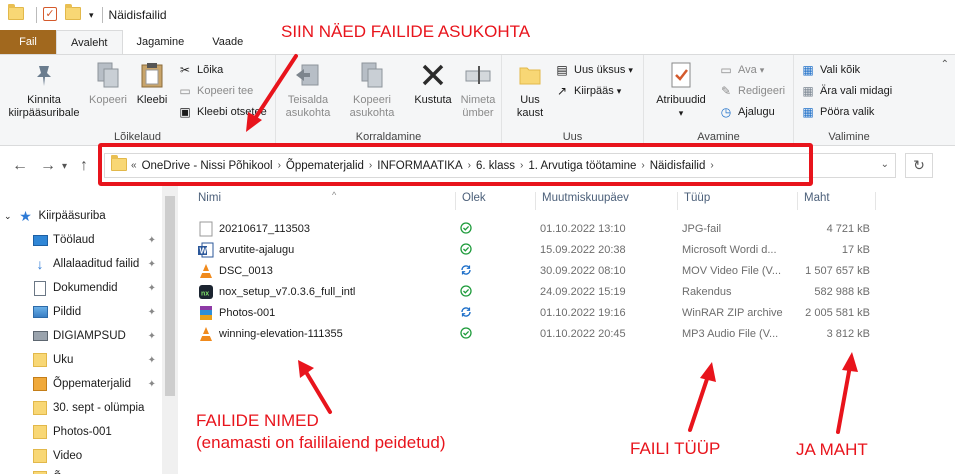  What do you see at coordinates (850, 362) in the screenshot?
I see `arrowhead-size` at bounding box center [850, 362].